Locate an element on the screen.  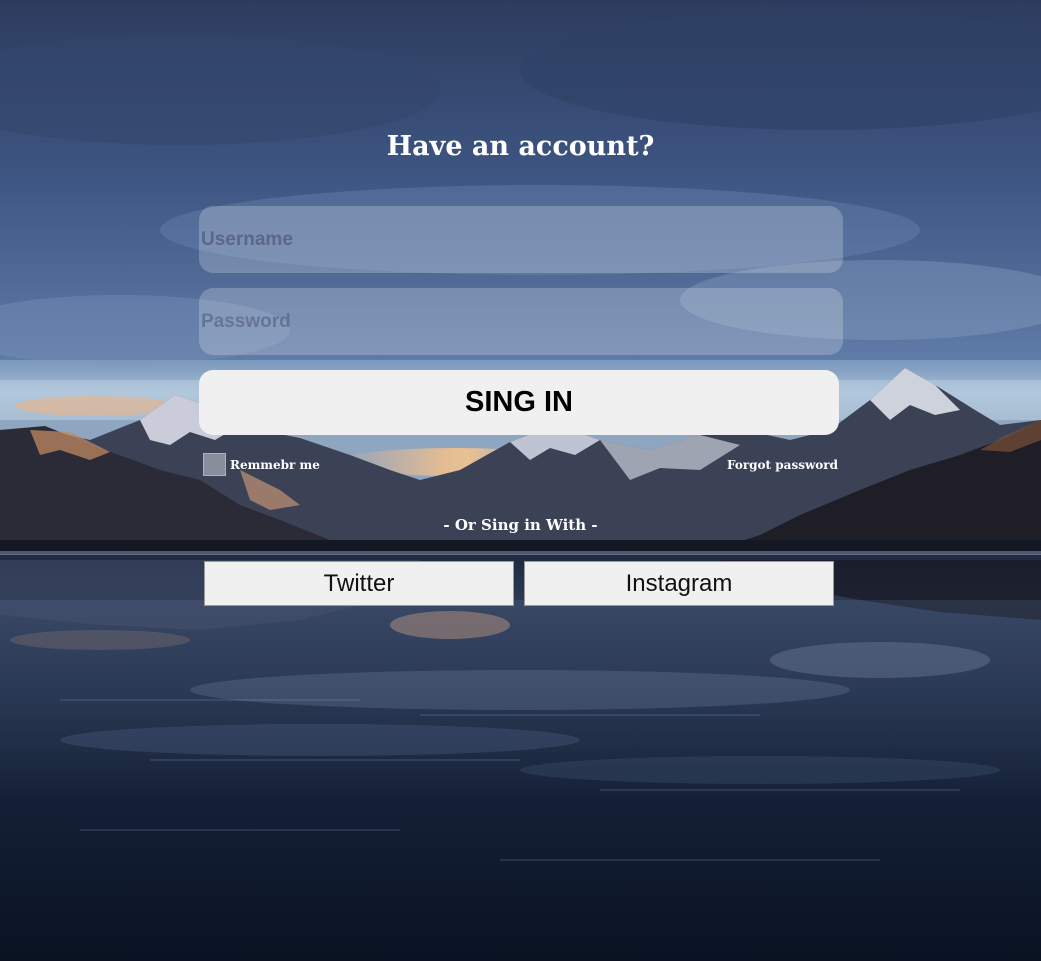
remember-me-control: Remmebr me is located at coordinates (261, 464).